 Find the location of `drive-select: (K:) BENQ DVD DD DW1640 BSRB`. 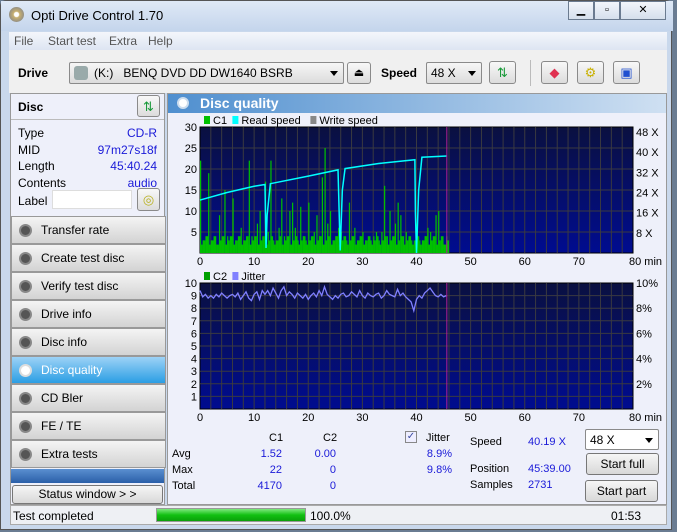

drive-select: (K:) BENQ DVD DD DW1640 BSRB is located at coordinates (206, 73).